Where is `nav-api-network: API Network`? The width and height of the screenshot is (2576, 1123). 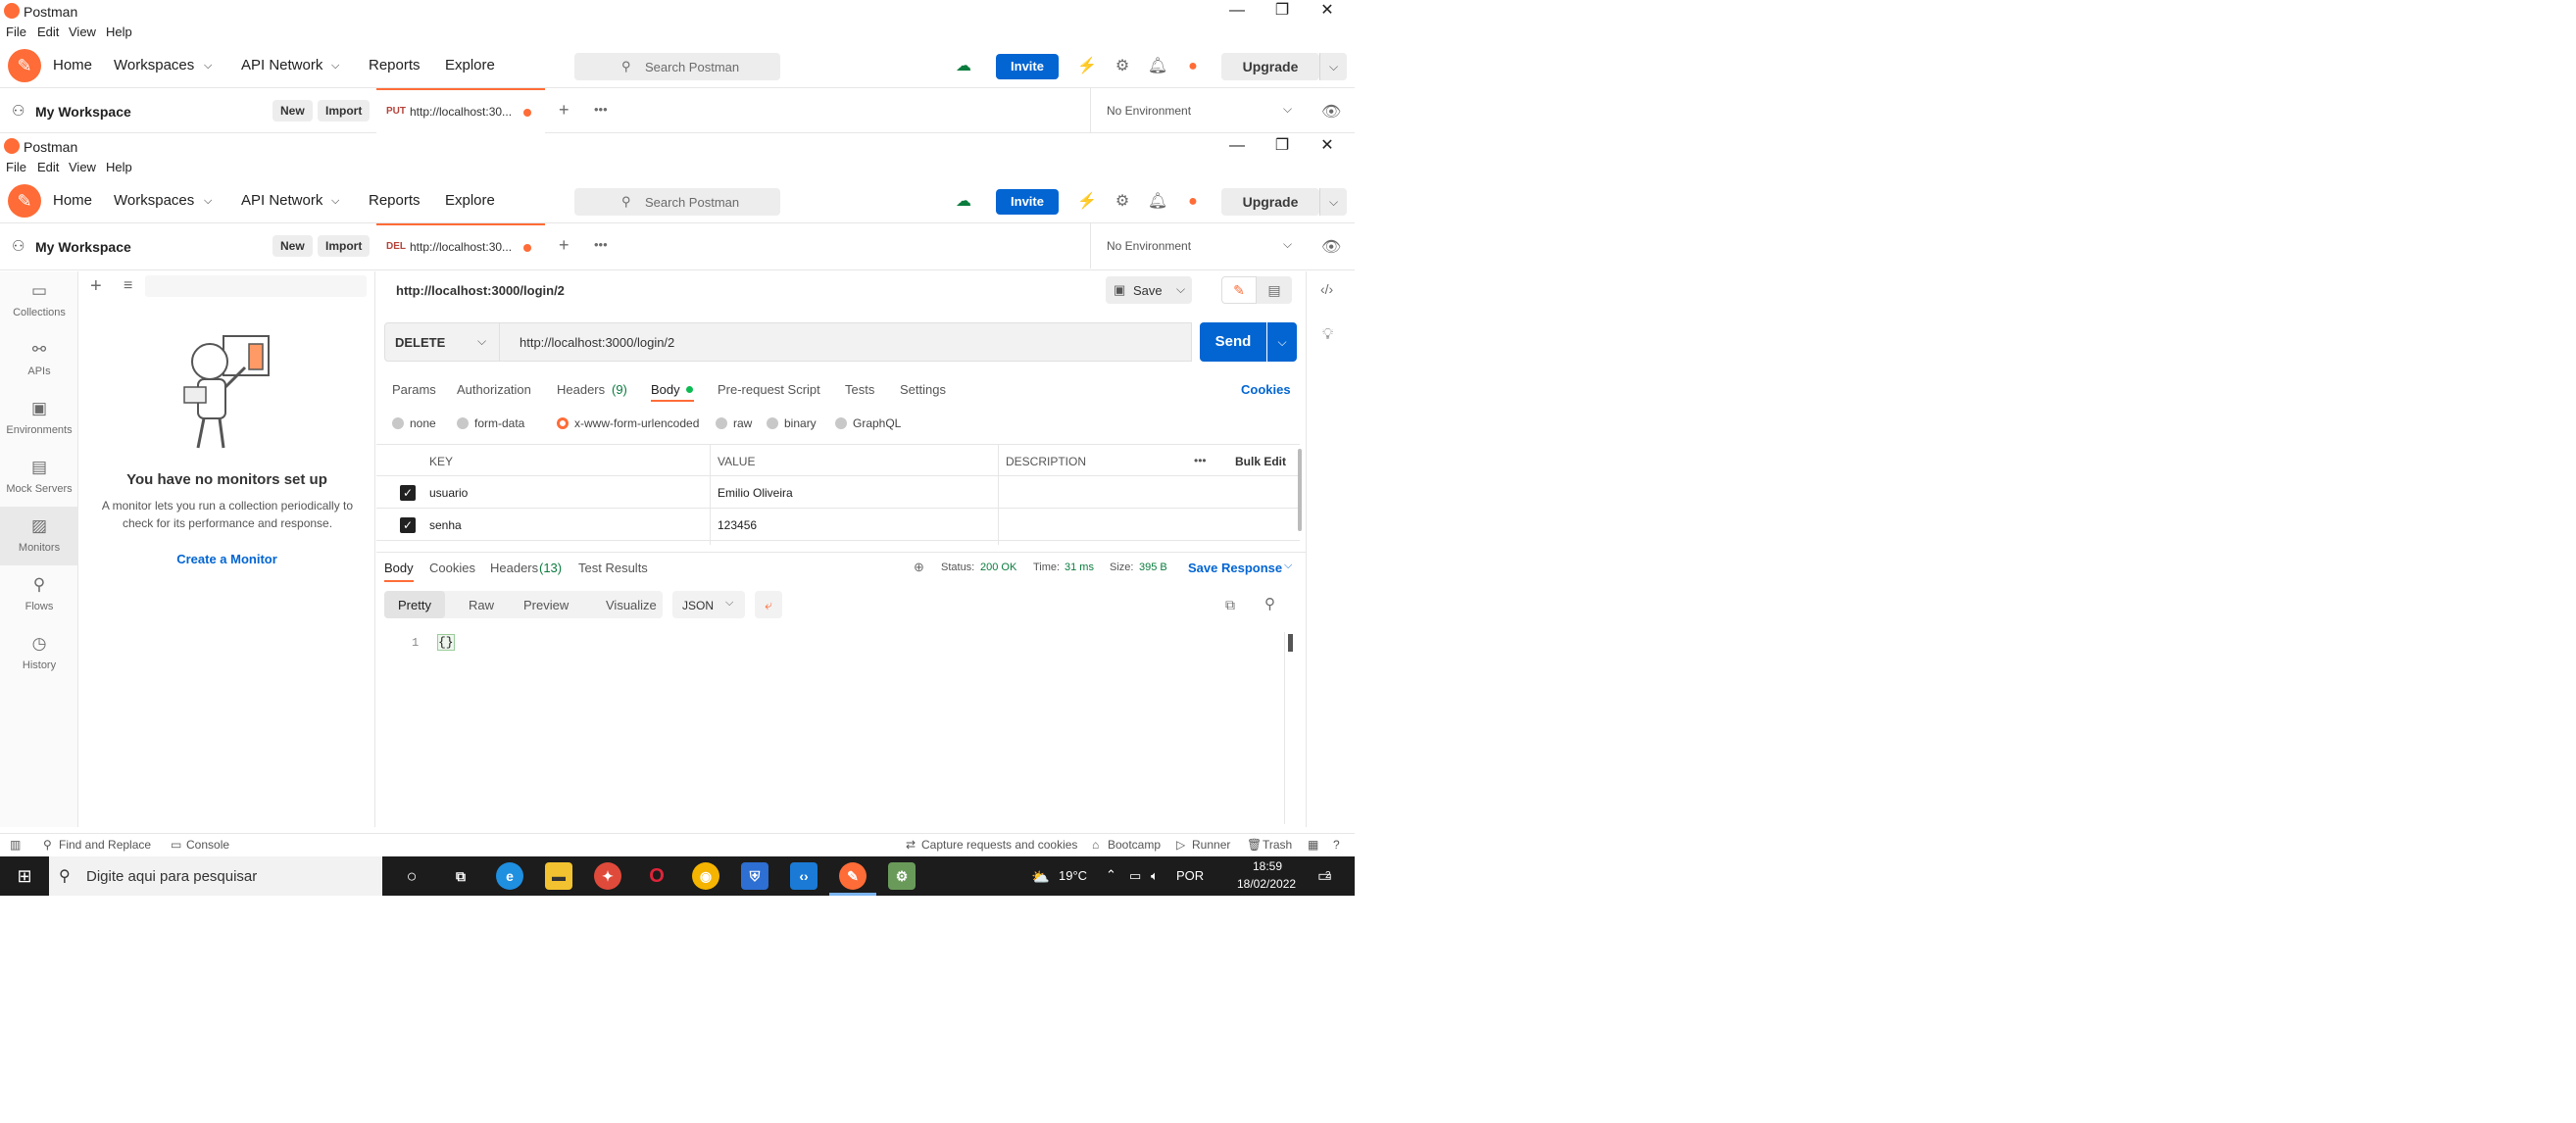
nav-api-network: API Network is located at coordinates (281, 200).